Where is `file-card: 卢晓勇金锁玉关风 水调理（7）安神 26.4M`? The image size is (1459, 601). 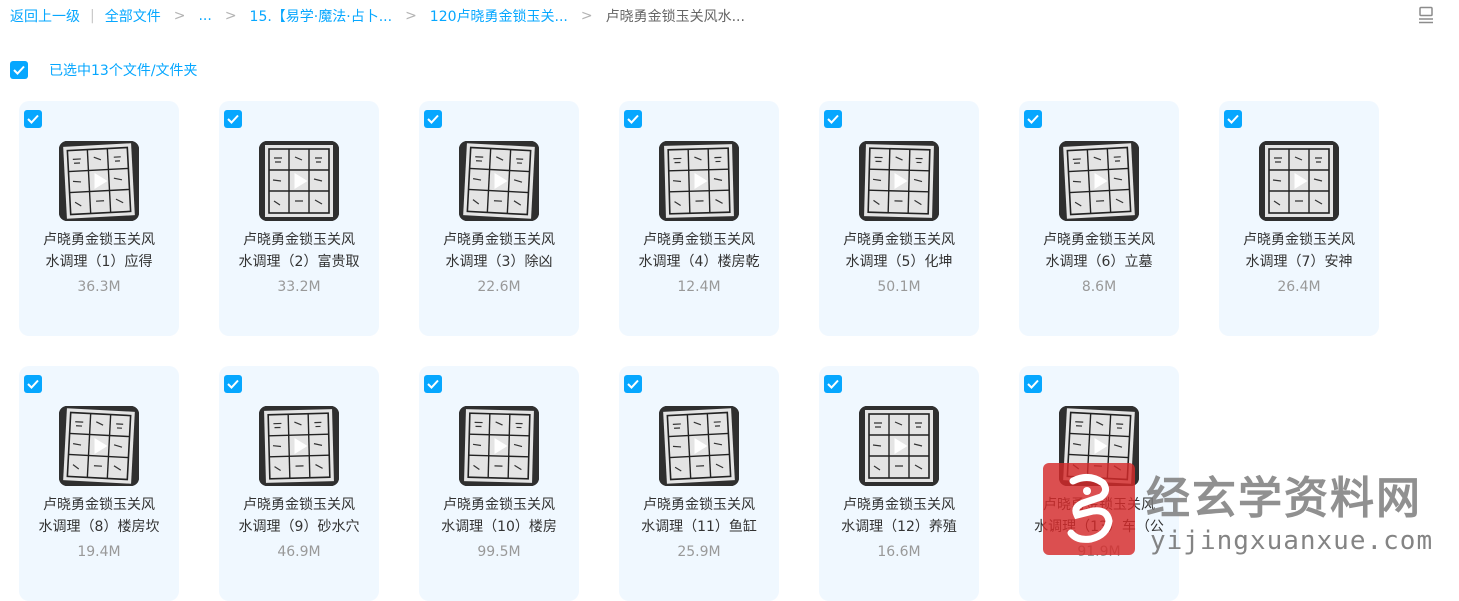 file-card: 卢晓勇金锁玉关风 水调理（7）安神 26.4M is located at coordinates (1299, 218).